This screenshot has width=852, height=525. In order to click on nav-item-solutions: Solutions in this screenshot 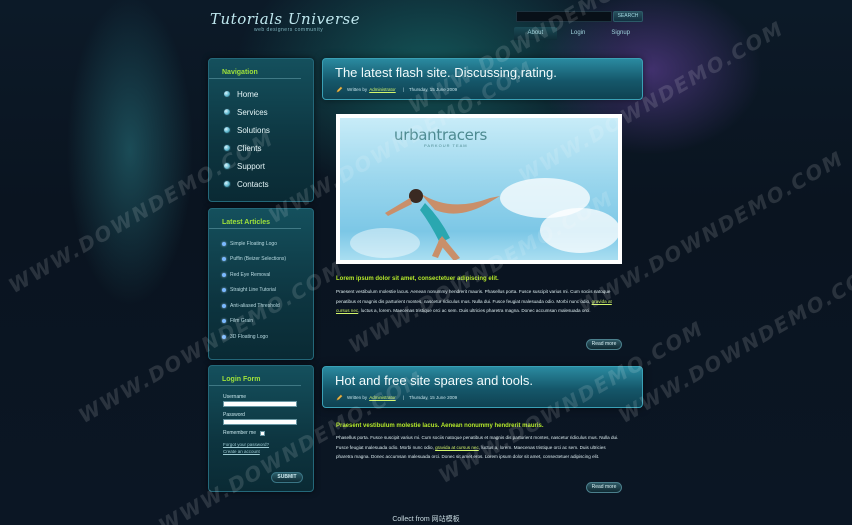, I will do `click(268, 130)`.